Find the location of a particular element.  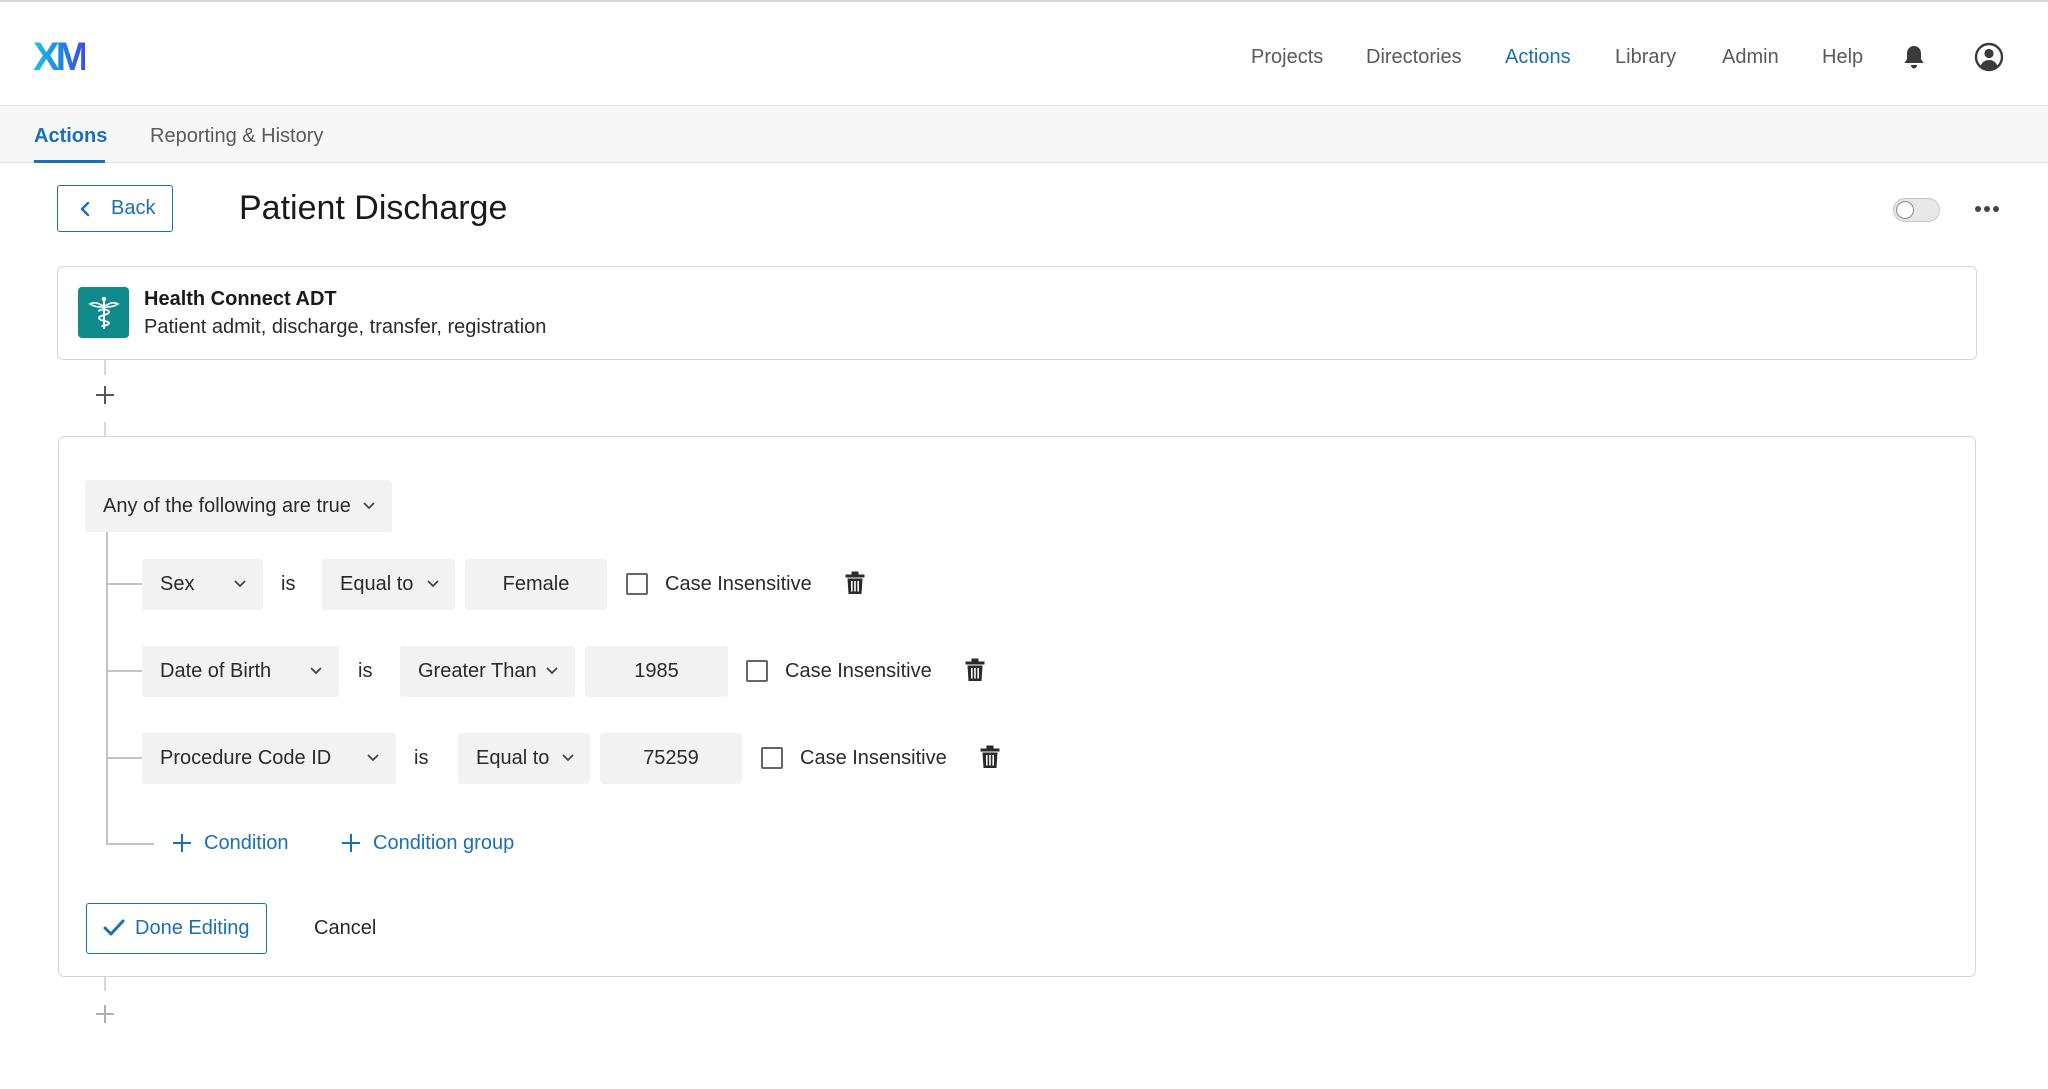

add-condition-group-label: Condition group is located at coordinates (444, 843).